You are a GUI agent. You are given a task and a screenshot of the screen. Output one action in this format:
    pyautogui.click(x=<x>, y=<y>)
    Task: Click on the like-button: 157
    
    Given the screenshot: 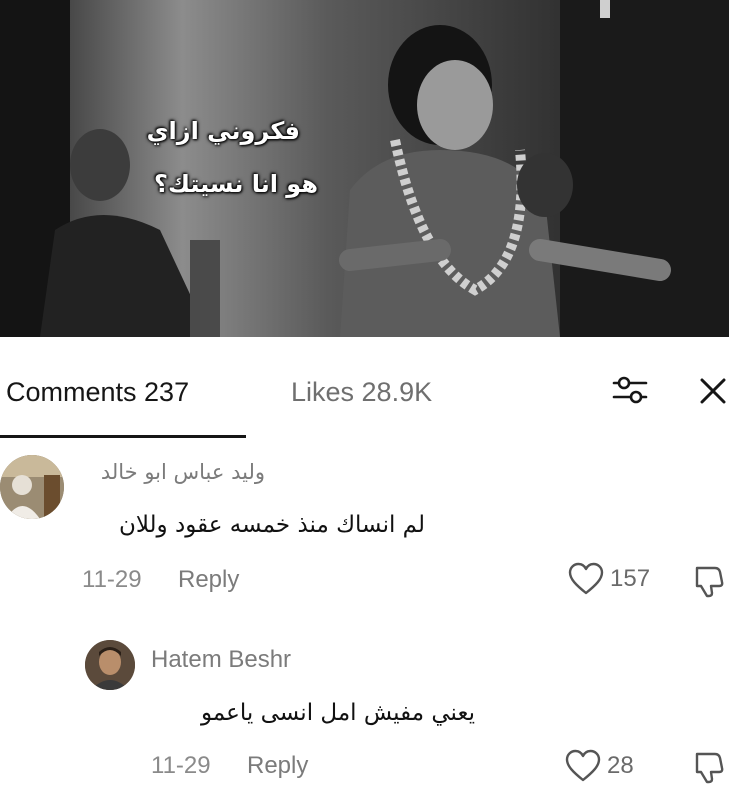 What is the action you would take?
    pyautogui.click(x=609, y=579)
    